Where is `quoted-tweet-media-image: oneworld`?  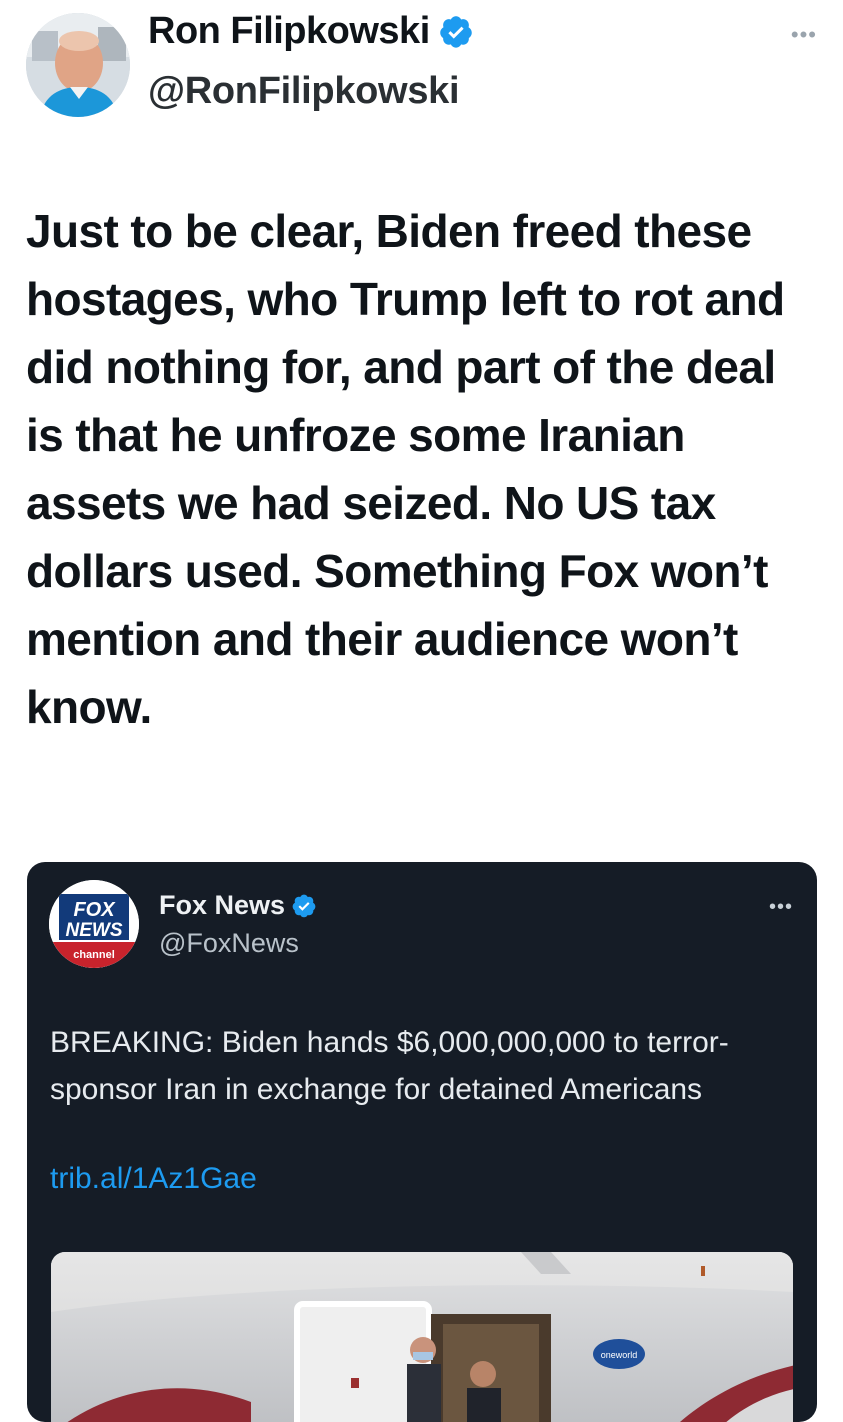
quoted-tweet-media-image: oneworld is located at coordinates (422, 1337).